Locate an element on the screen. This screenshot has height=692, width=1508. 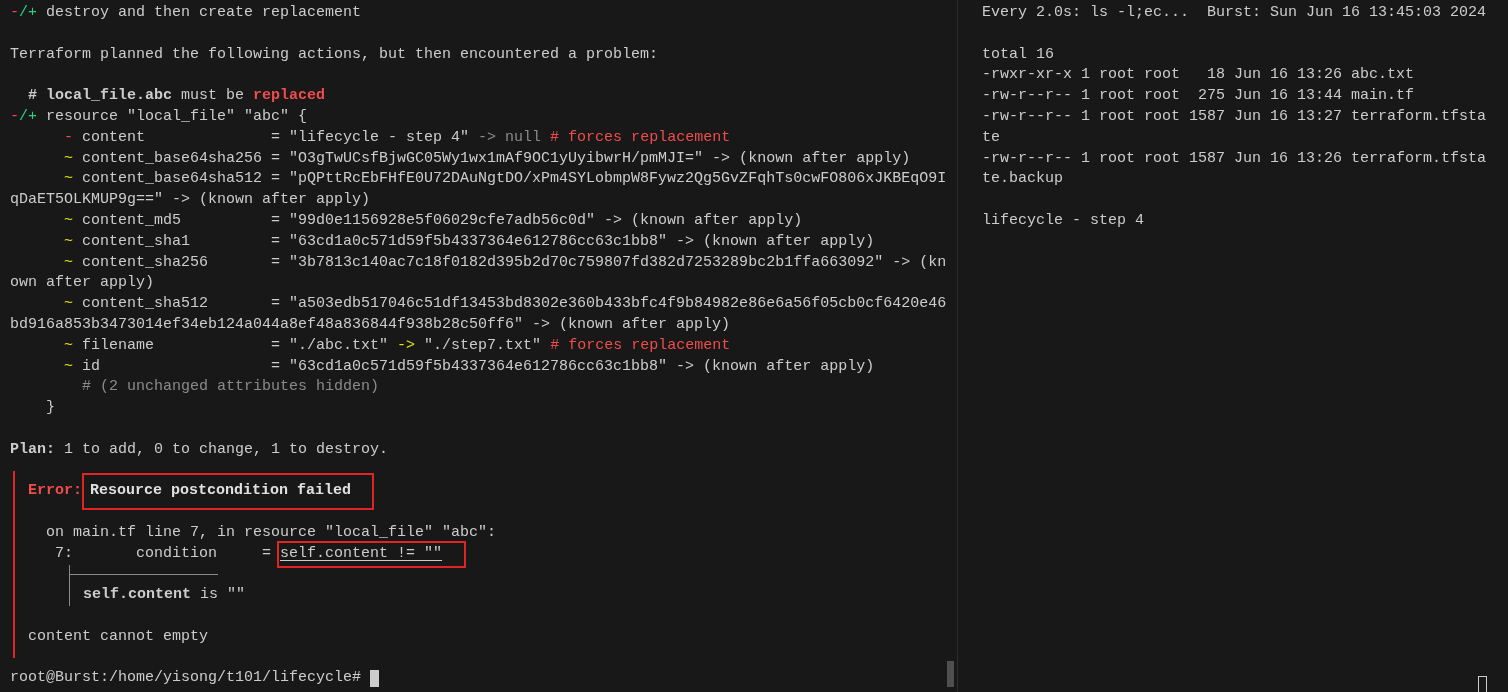
terminal-line: # local_file.abc must be replaced is located at coordinates (177, 96).